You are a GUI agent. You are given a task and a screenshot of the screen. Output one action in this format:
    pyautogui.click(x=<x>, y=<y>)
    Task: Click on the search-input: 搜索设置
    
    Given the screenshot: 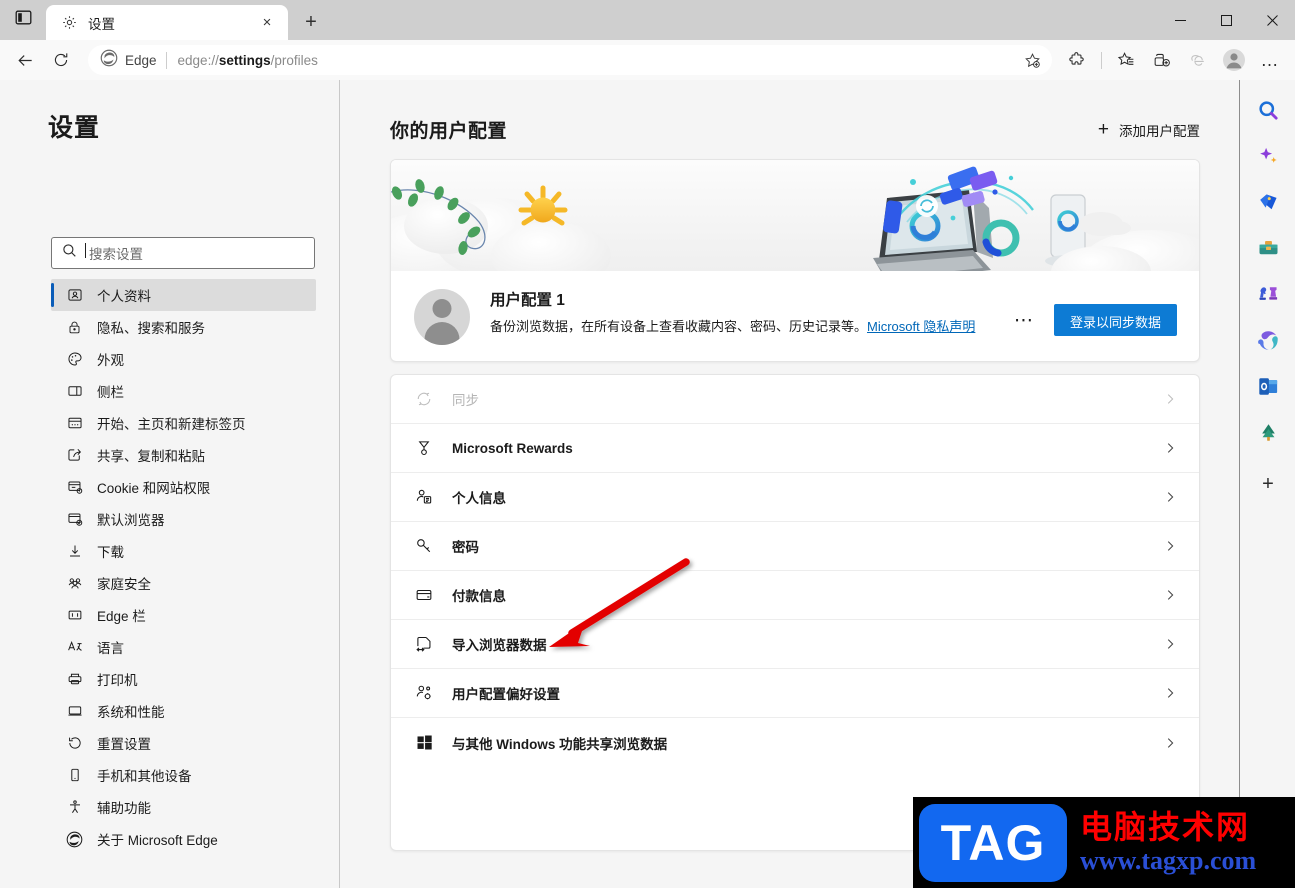 What is the action you would take?
    pyautogui.click(x=183, y=253)
    